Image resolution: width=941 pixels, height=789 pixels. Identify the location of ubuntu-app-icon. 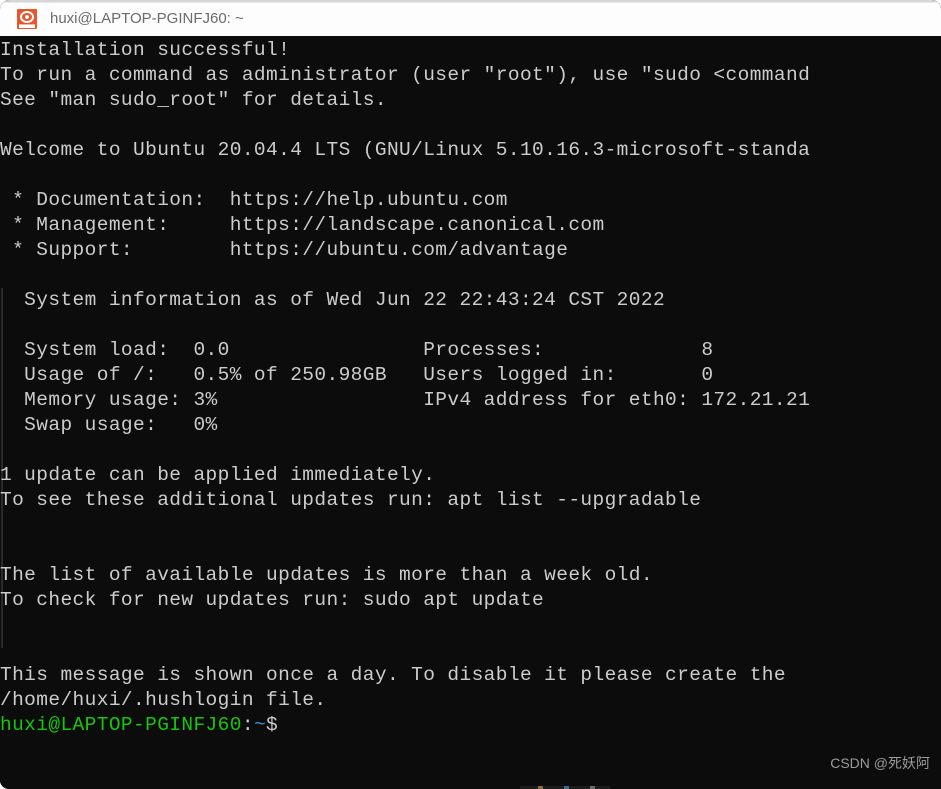
(27, 18).